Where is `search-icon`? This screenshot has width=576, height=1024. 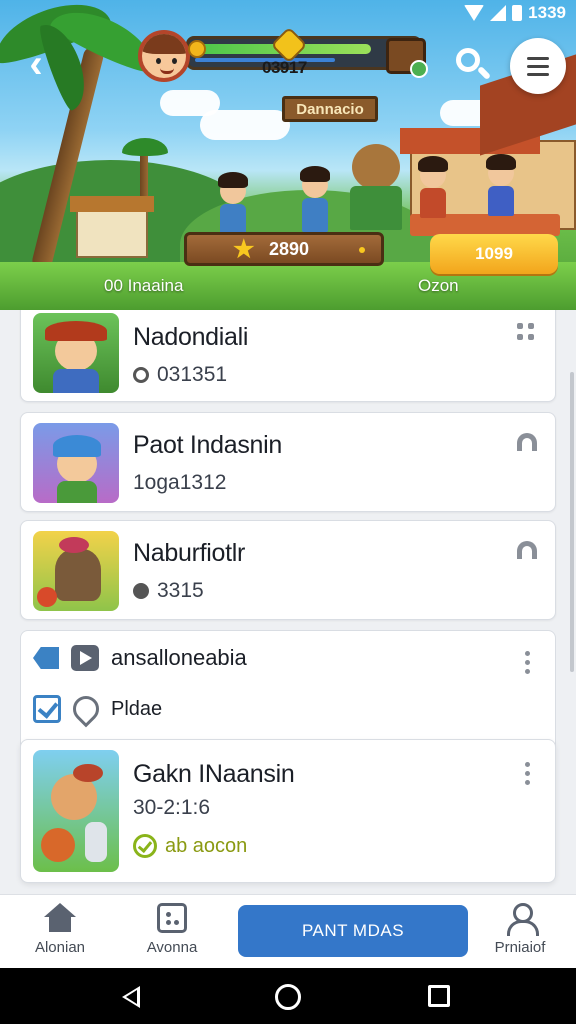 search-icon is located at coordinates (468, 60).